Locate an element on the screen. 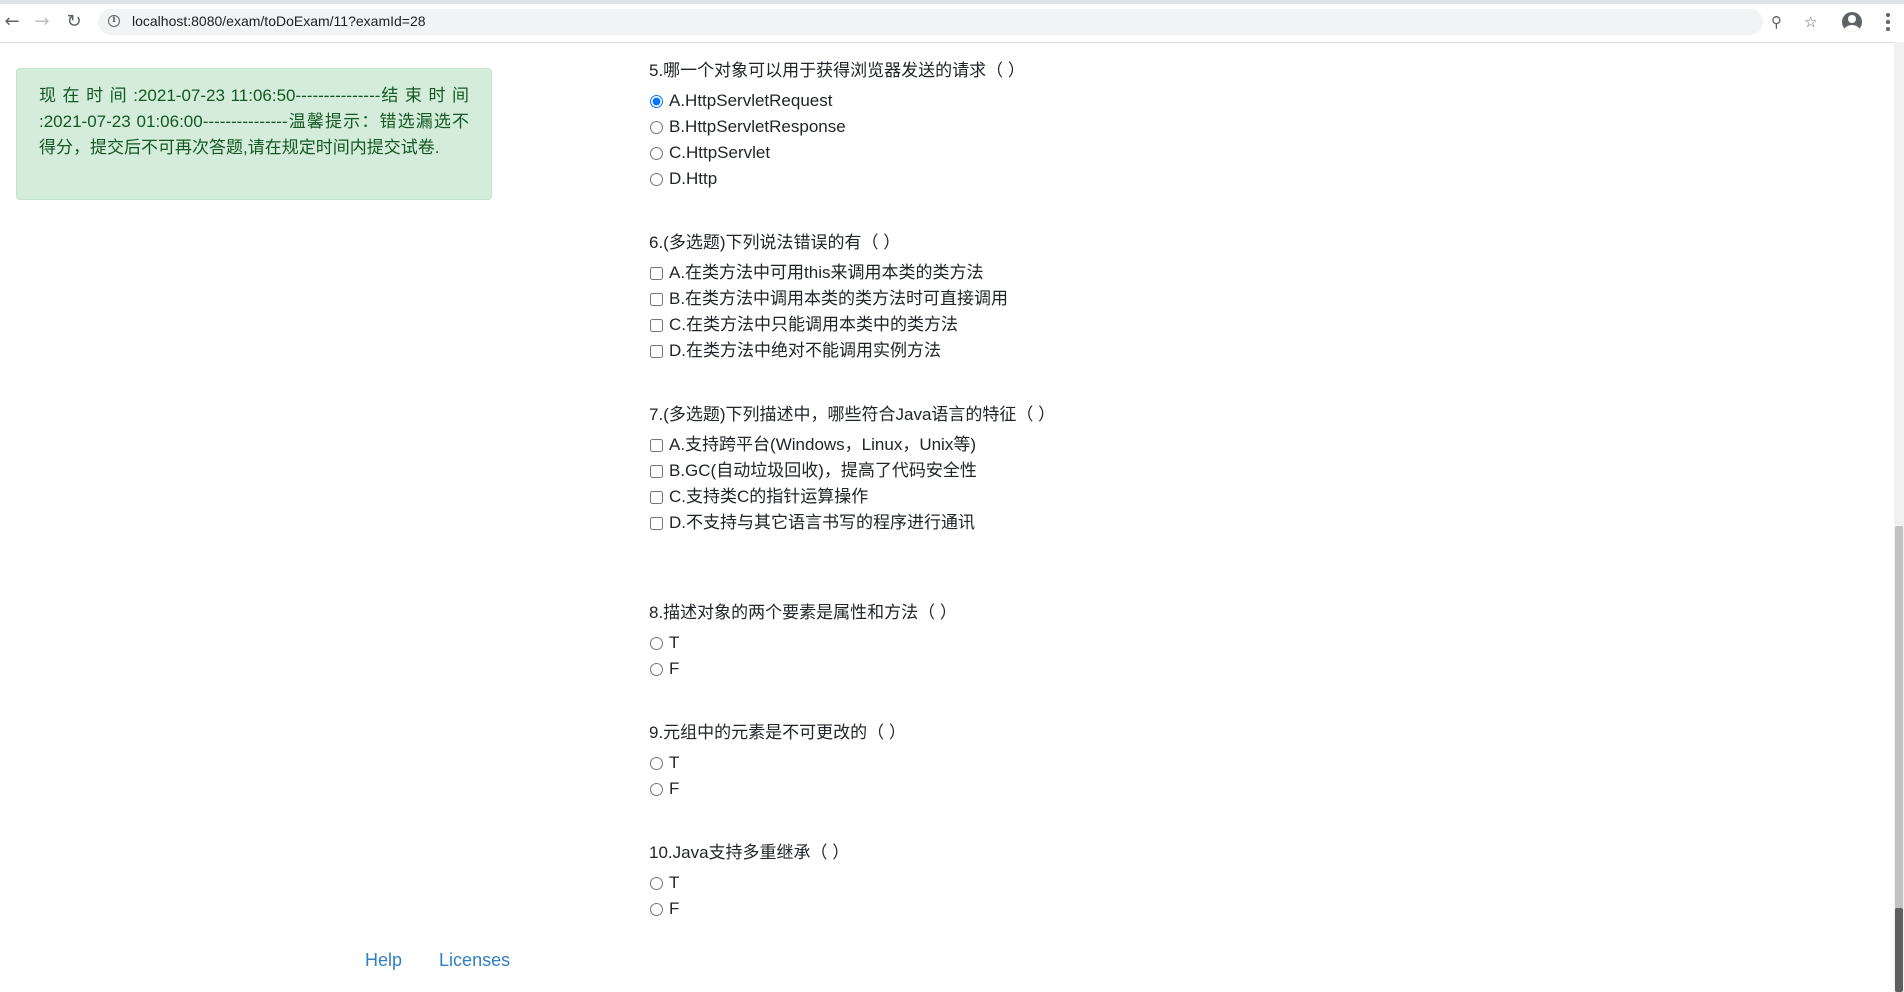  answer-option: B.HttpServletResponse is located at coordinates (1099, 127).